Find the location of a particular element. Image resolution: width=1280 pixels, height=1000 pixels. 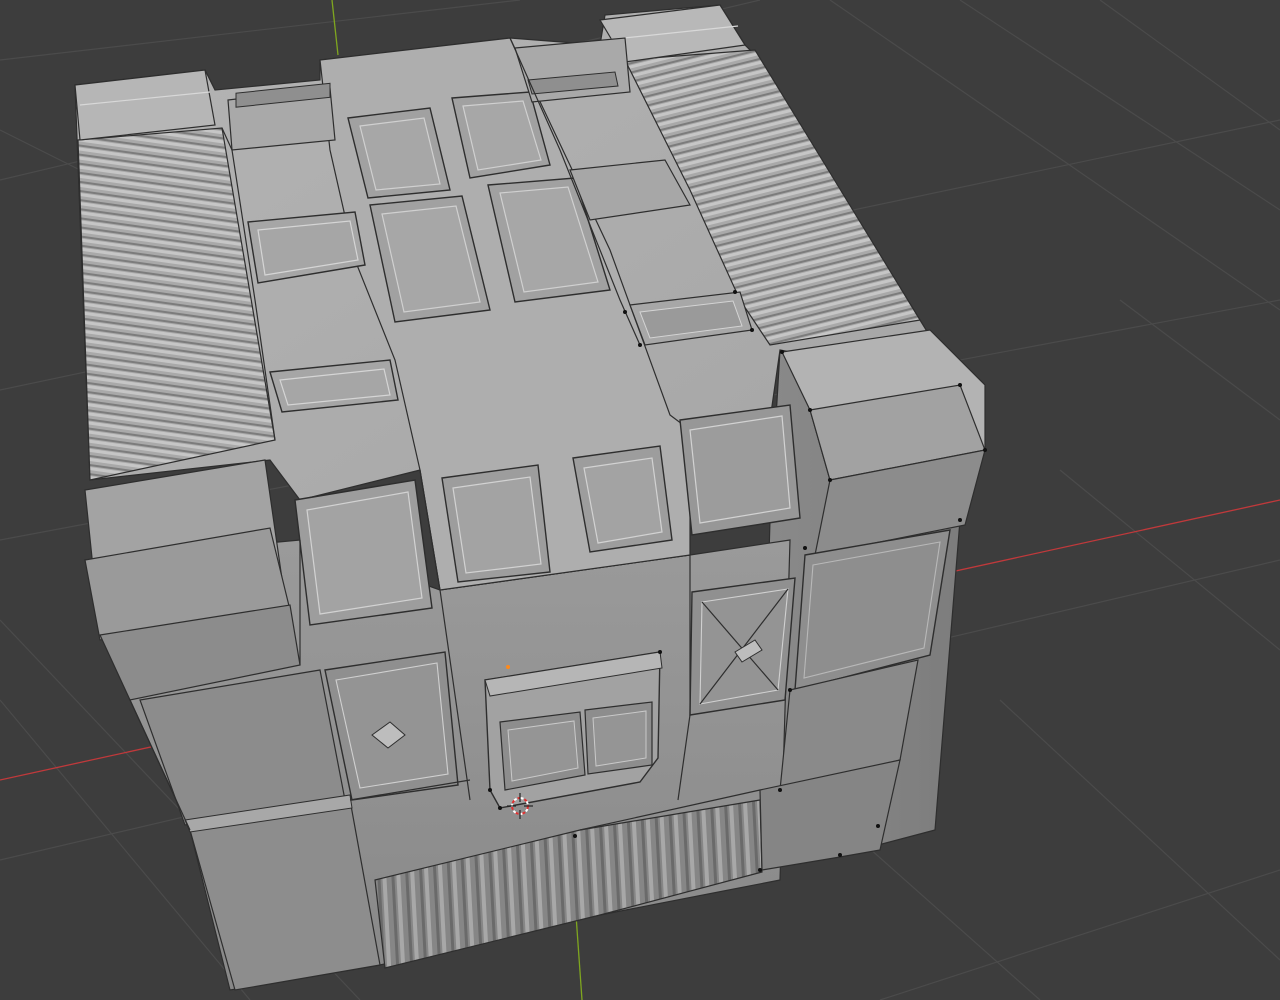

object-origin-icon is located at coordinates (508, 667).